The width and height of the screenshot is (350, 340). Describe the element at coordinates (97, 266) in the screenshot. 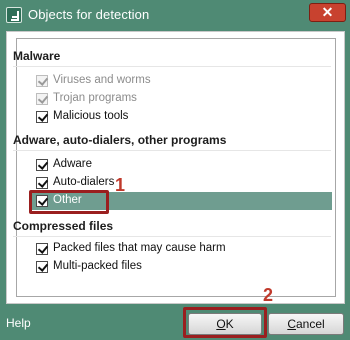

I see `multi-packed-files-label: Multi-packed files` at that location.